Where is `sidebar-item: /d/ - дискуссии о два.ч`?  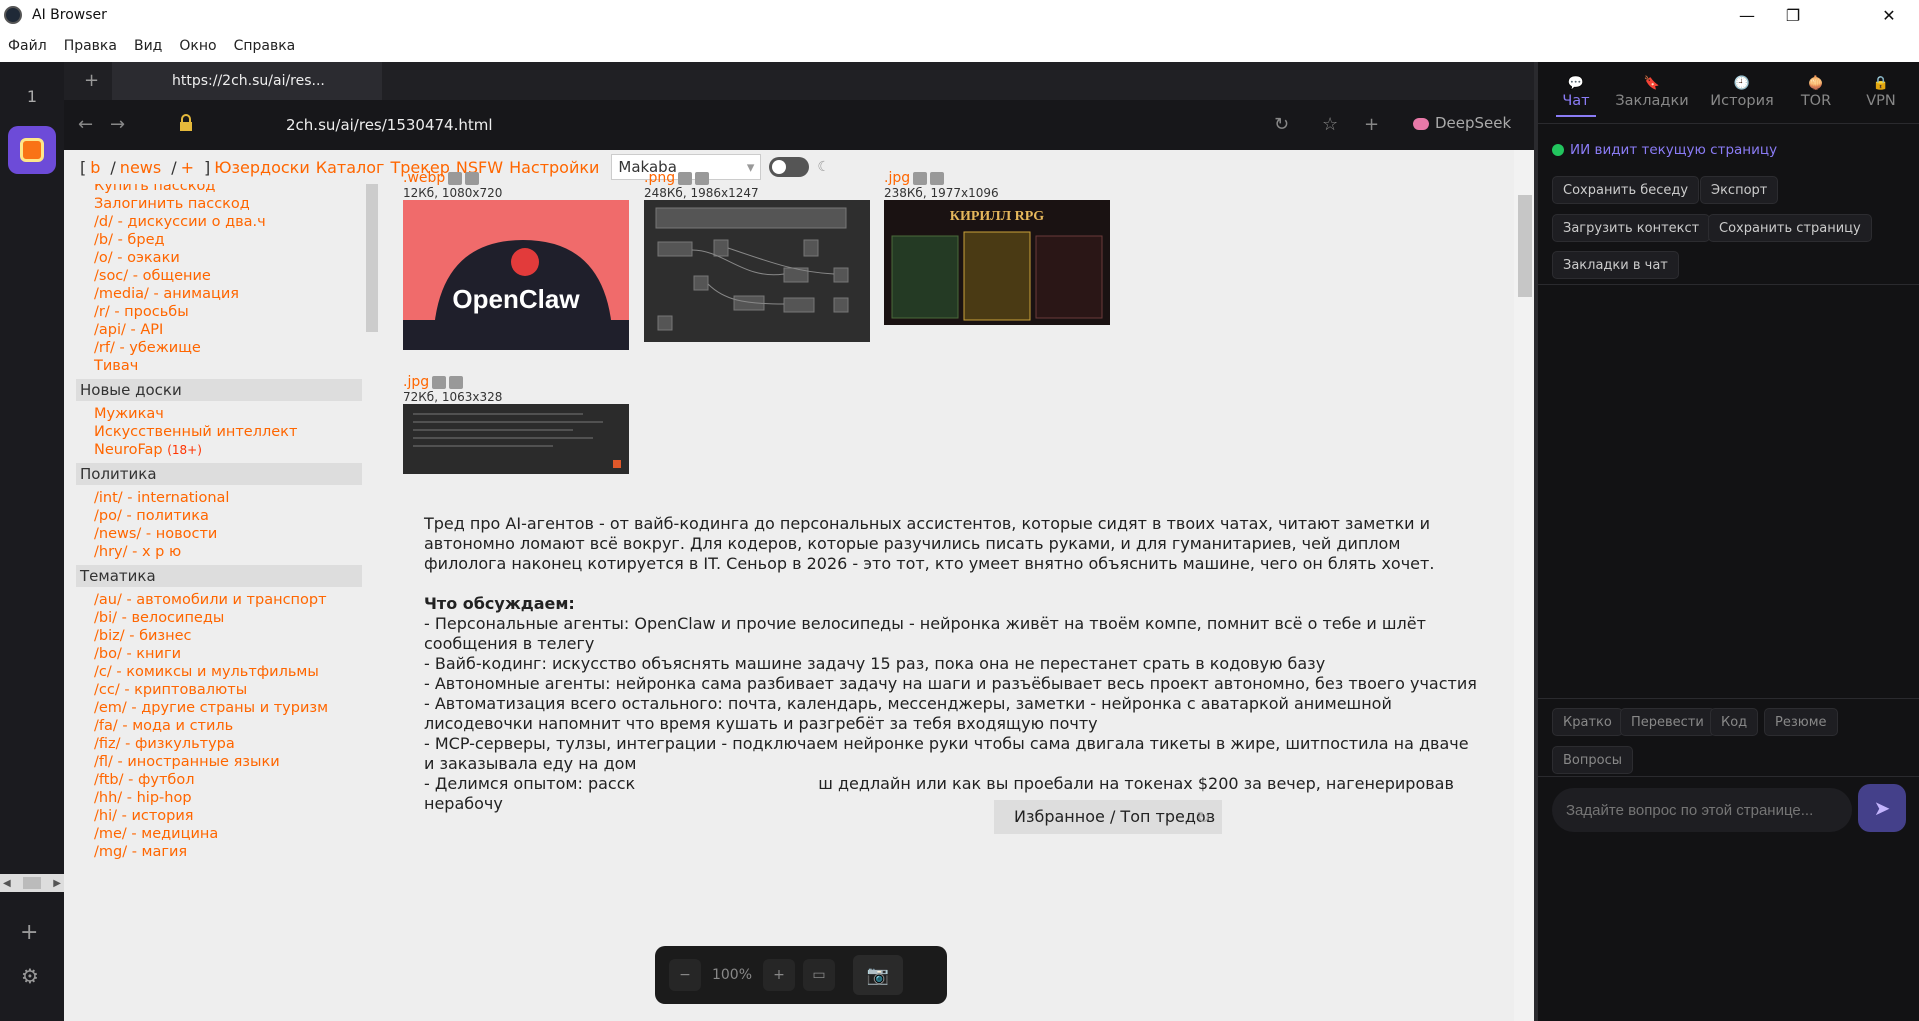
sidebar-item: /d/ - дискуссии о два.ч is located at coordinates (214, 222).